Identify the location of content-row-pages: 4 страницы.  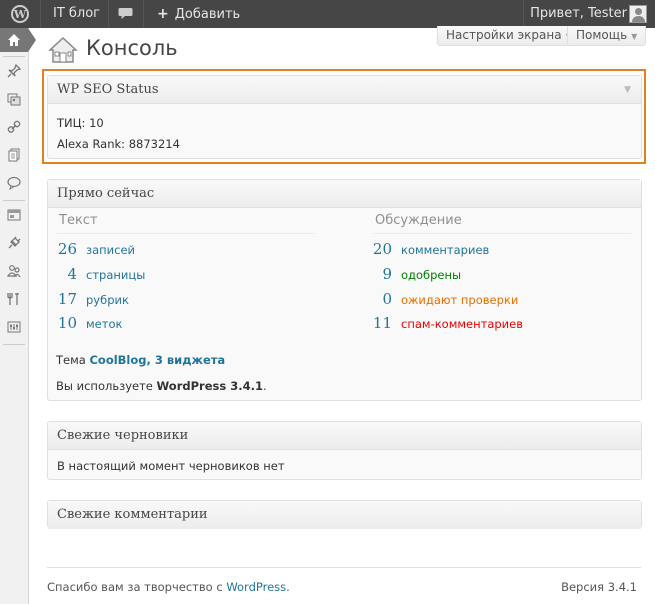
(100, 274).